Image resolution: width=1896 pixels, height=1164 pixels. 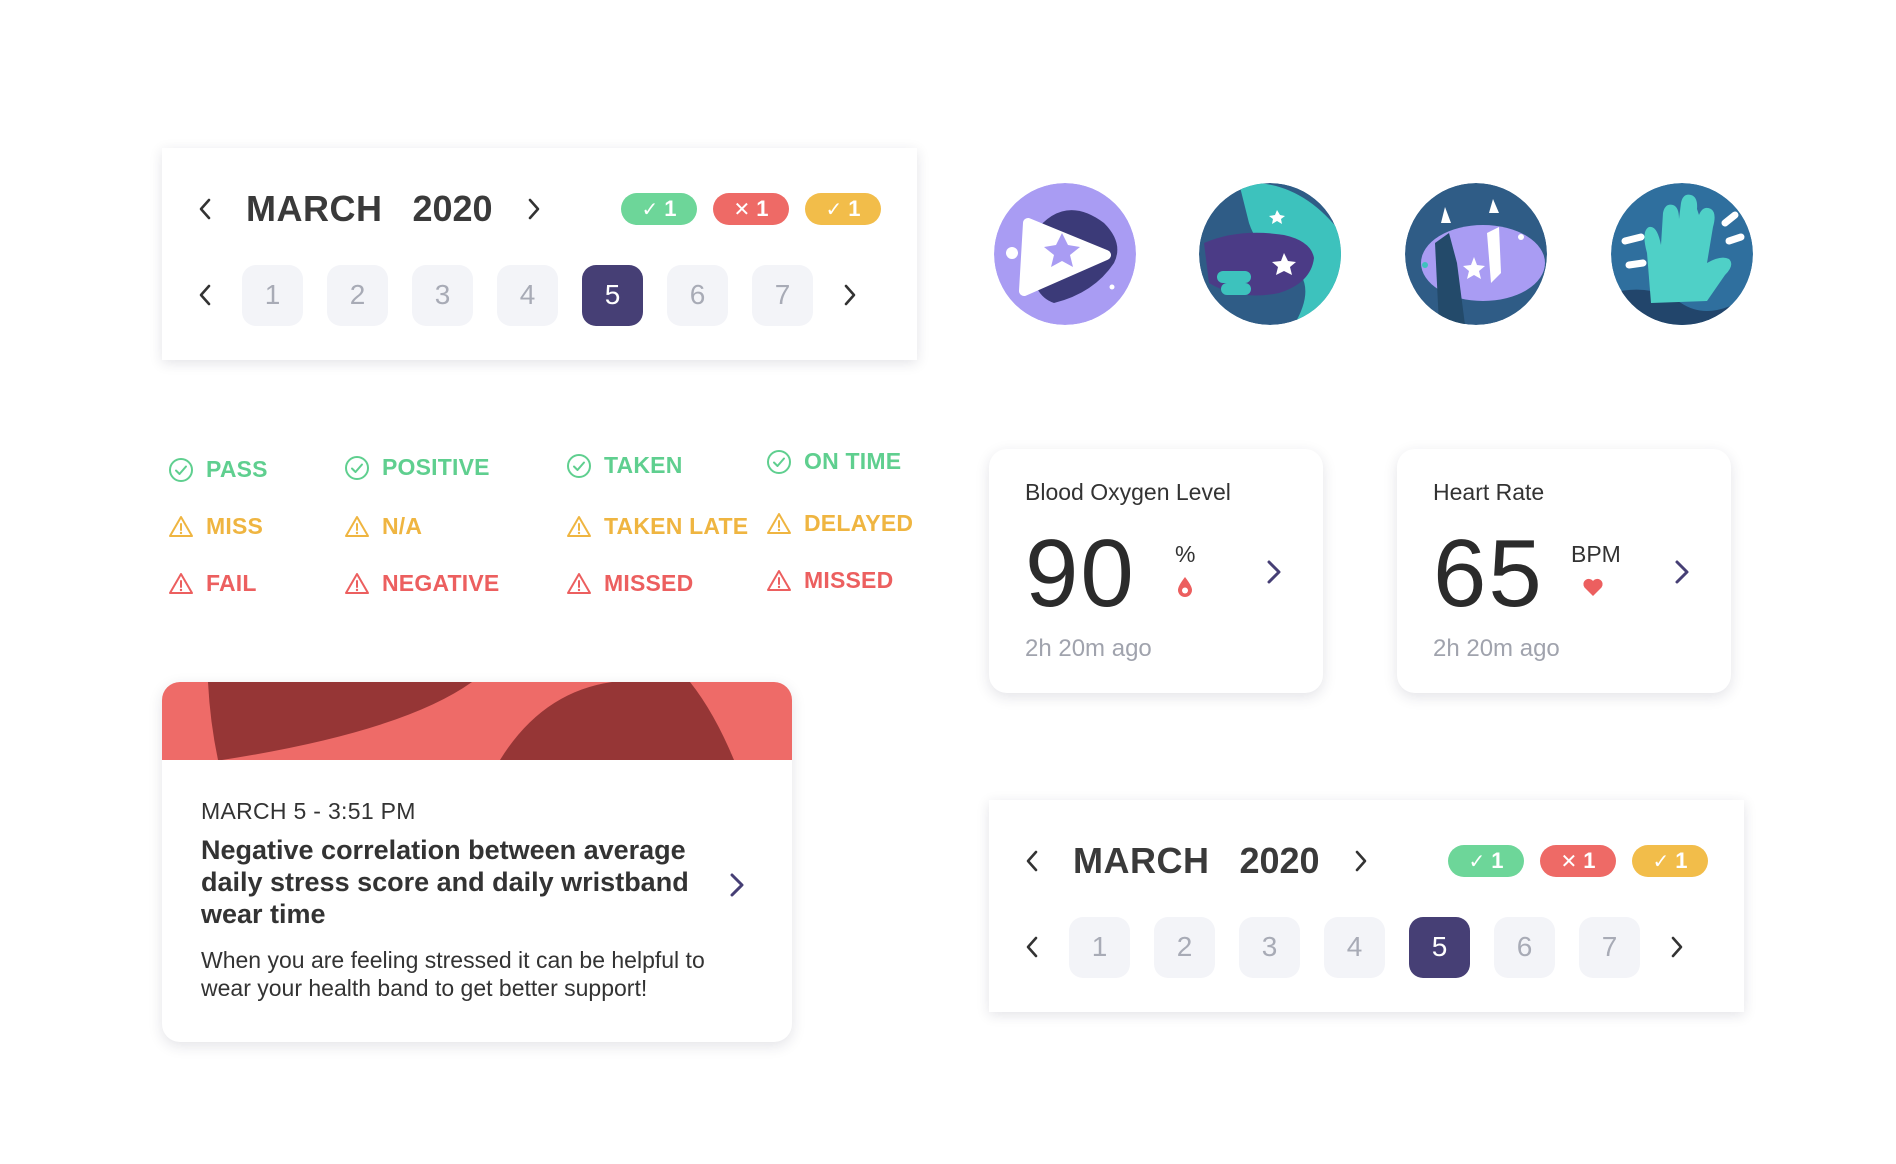 I want to click on drop-icon, so click(x=1185, y=587).